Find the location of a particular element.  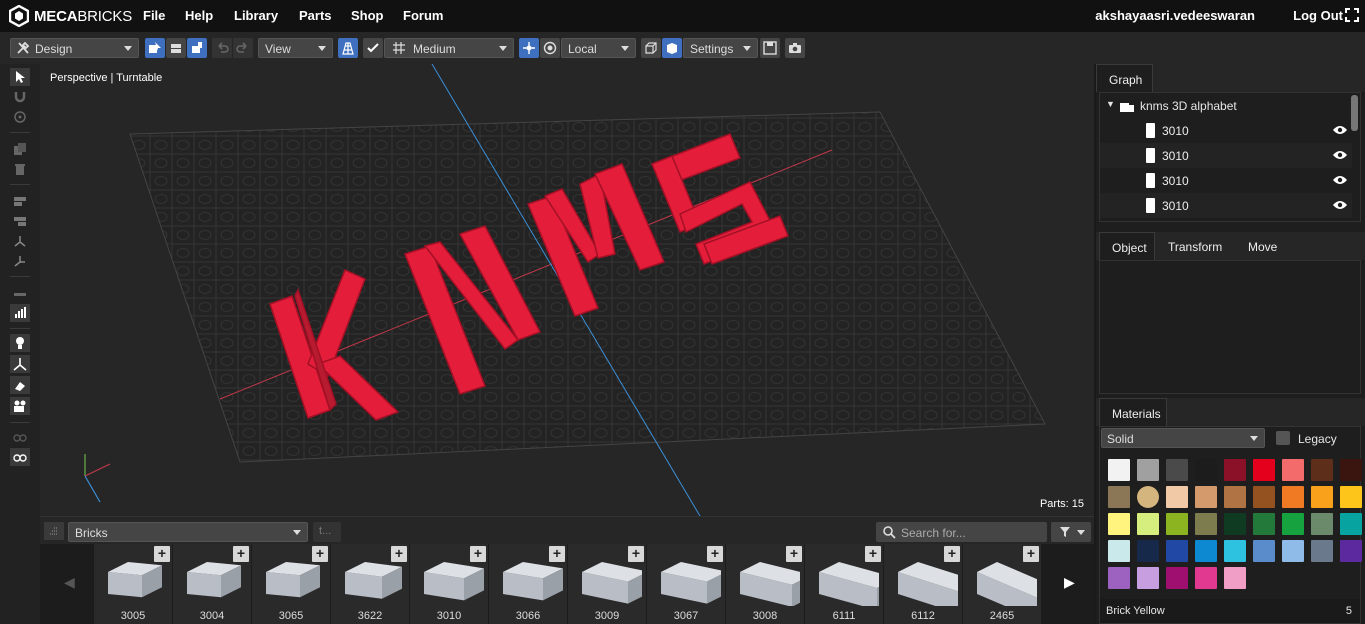

bom-tool-button is located at coordinates (20, 313).